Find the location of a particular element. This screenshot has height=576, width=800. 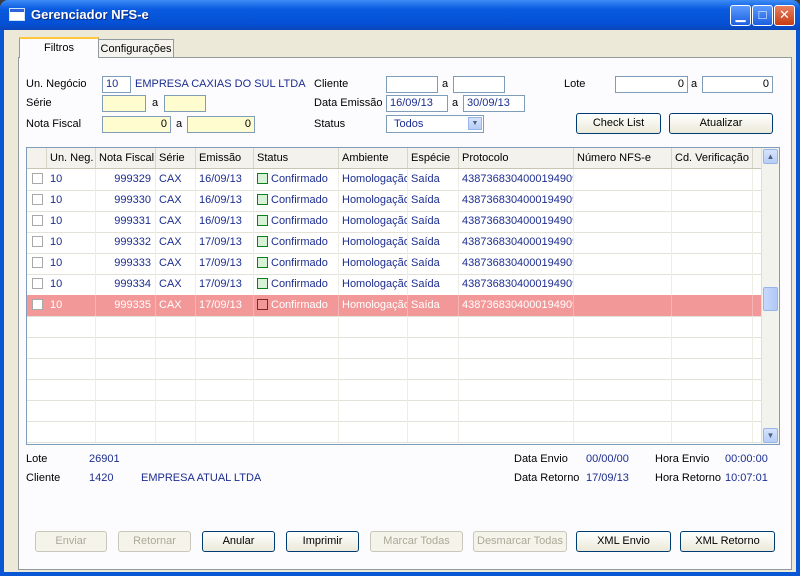

header-serie: Série is located at coordinates (176, 158).